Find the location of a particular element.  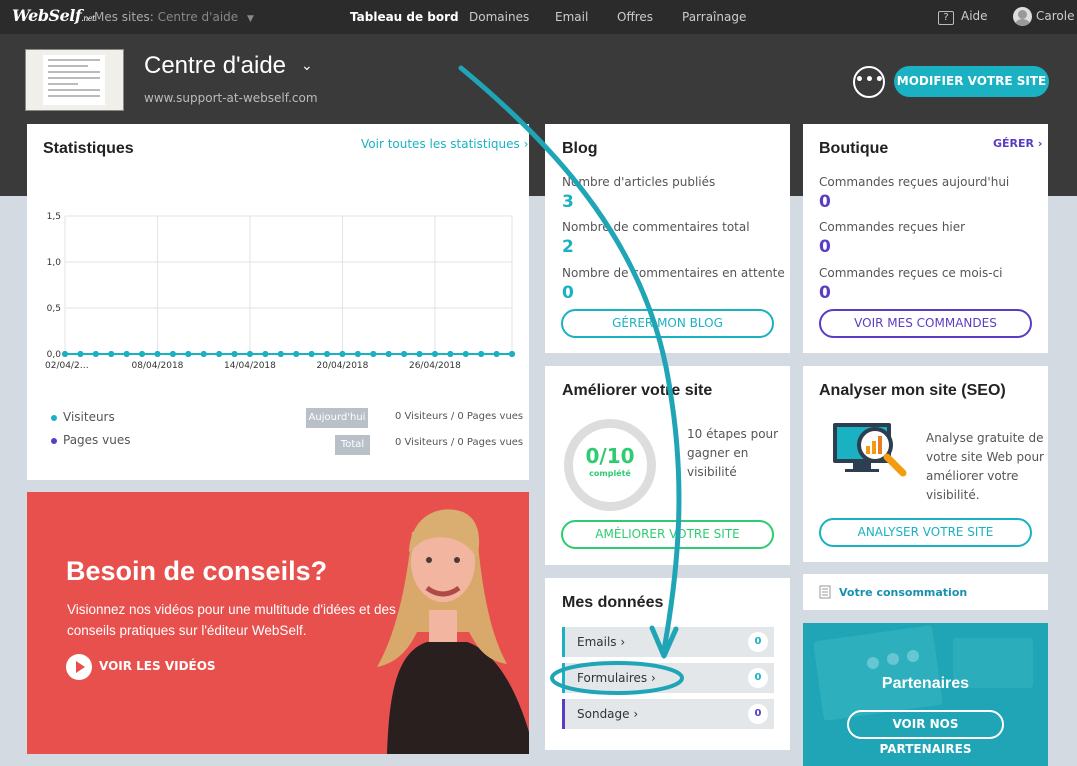

y-tick-label: 0,0 is located at coordinates (54, 355).